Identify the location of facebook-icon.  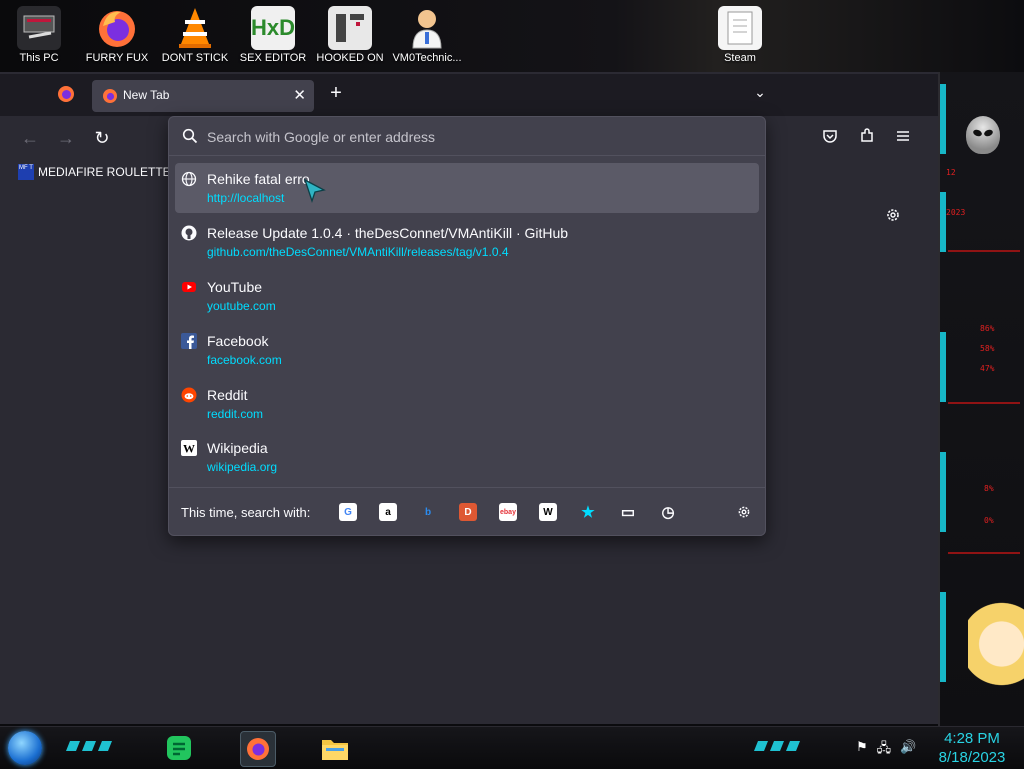
(189, 341).